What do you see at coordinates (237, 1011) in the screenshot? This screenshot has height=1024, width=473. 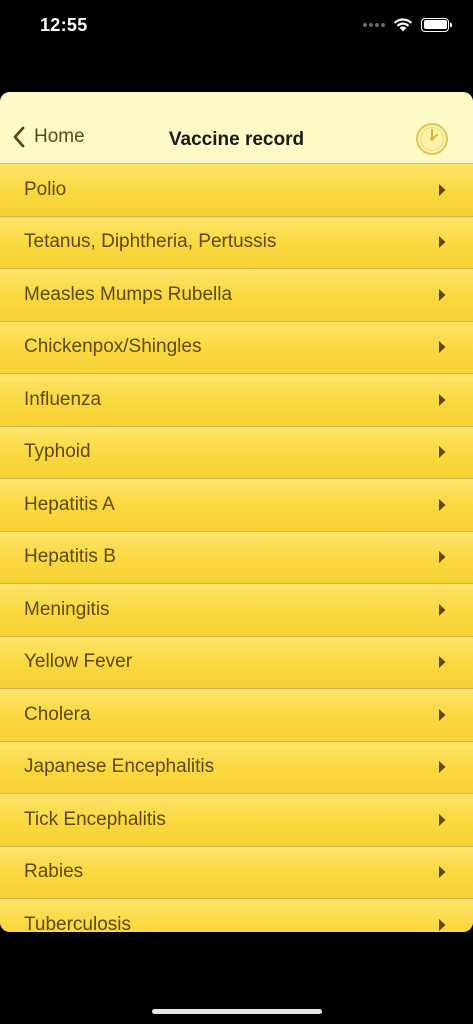 I see `home-indicator` at bounding box center [237, 1011].